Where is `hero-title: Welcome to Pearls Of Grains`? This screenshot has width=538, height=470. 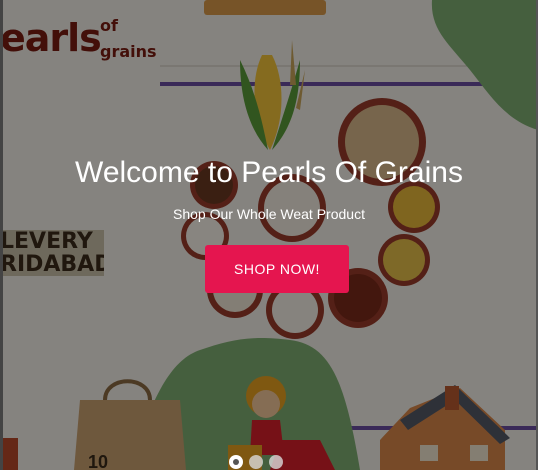
hero-title: Welcome to Pearls Of Grains is located at coordinates (269, 172).